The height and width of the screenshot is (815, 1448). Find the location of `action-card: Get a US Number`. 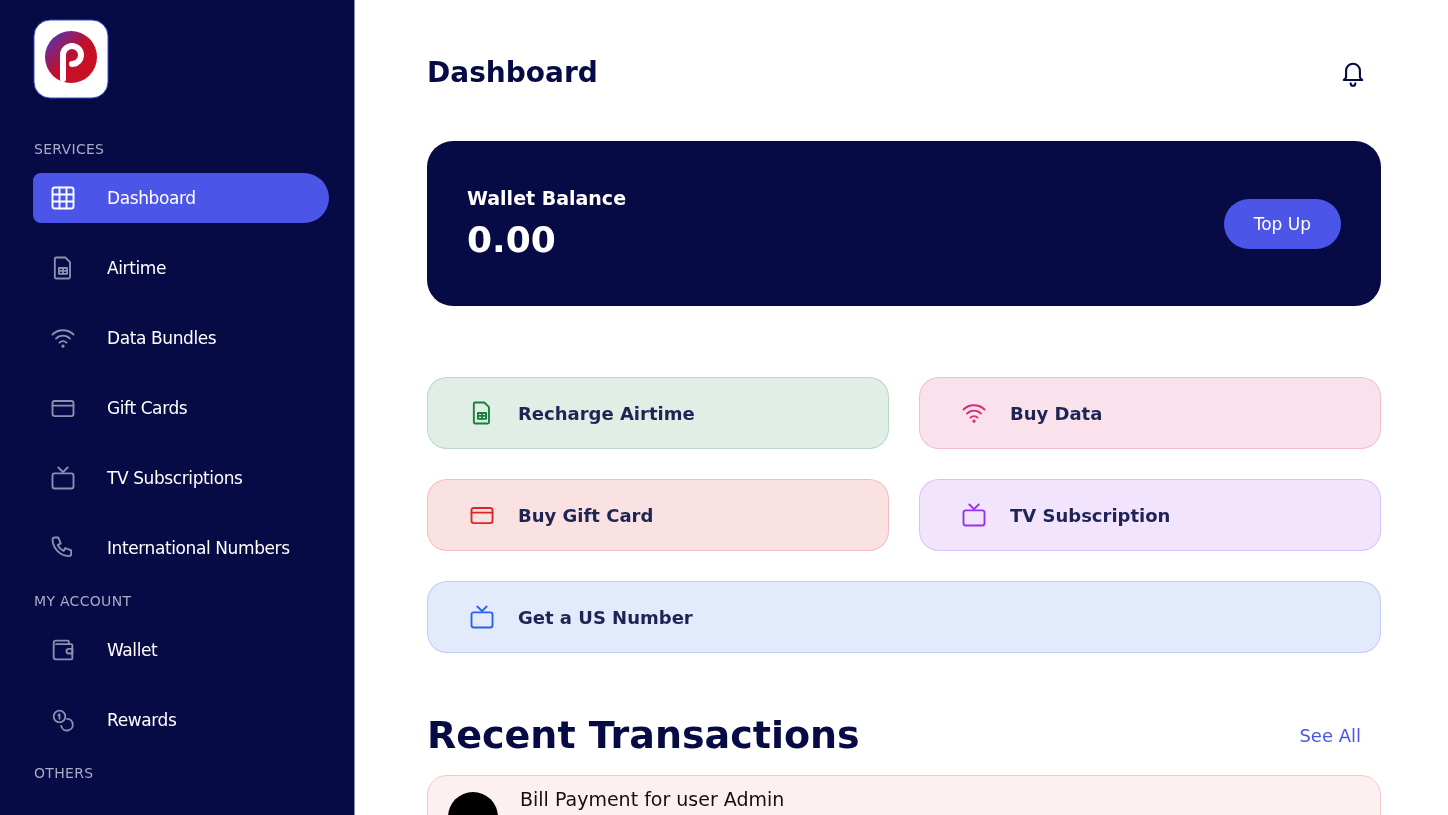

action-card: Get a US Number is located at coordinates (904, 617).